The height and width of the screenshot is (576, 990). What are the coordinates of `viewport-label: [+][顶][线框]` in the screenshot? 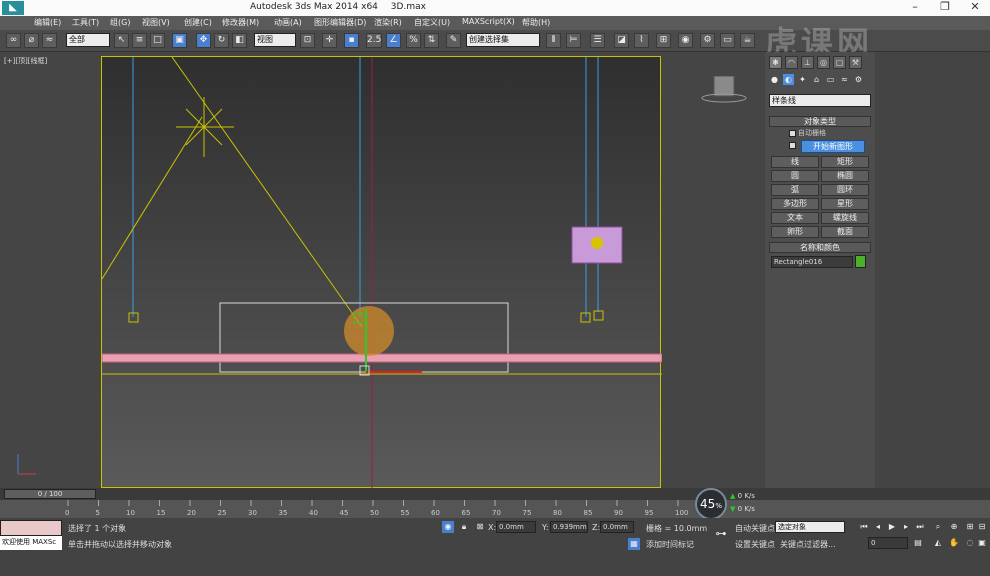 It's located at (25, 61).